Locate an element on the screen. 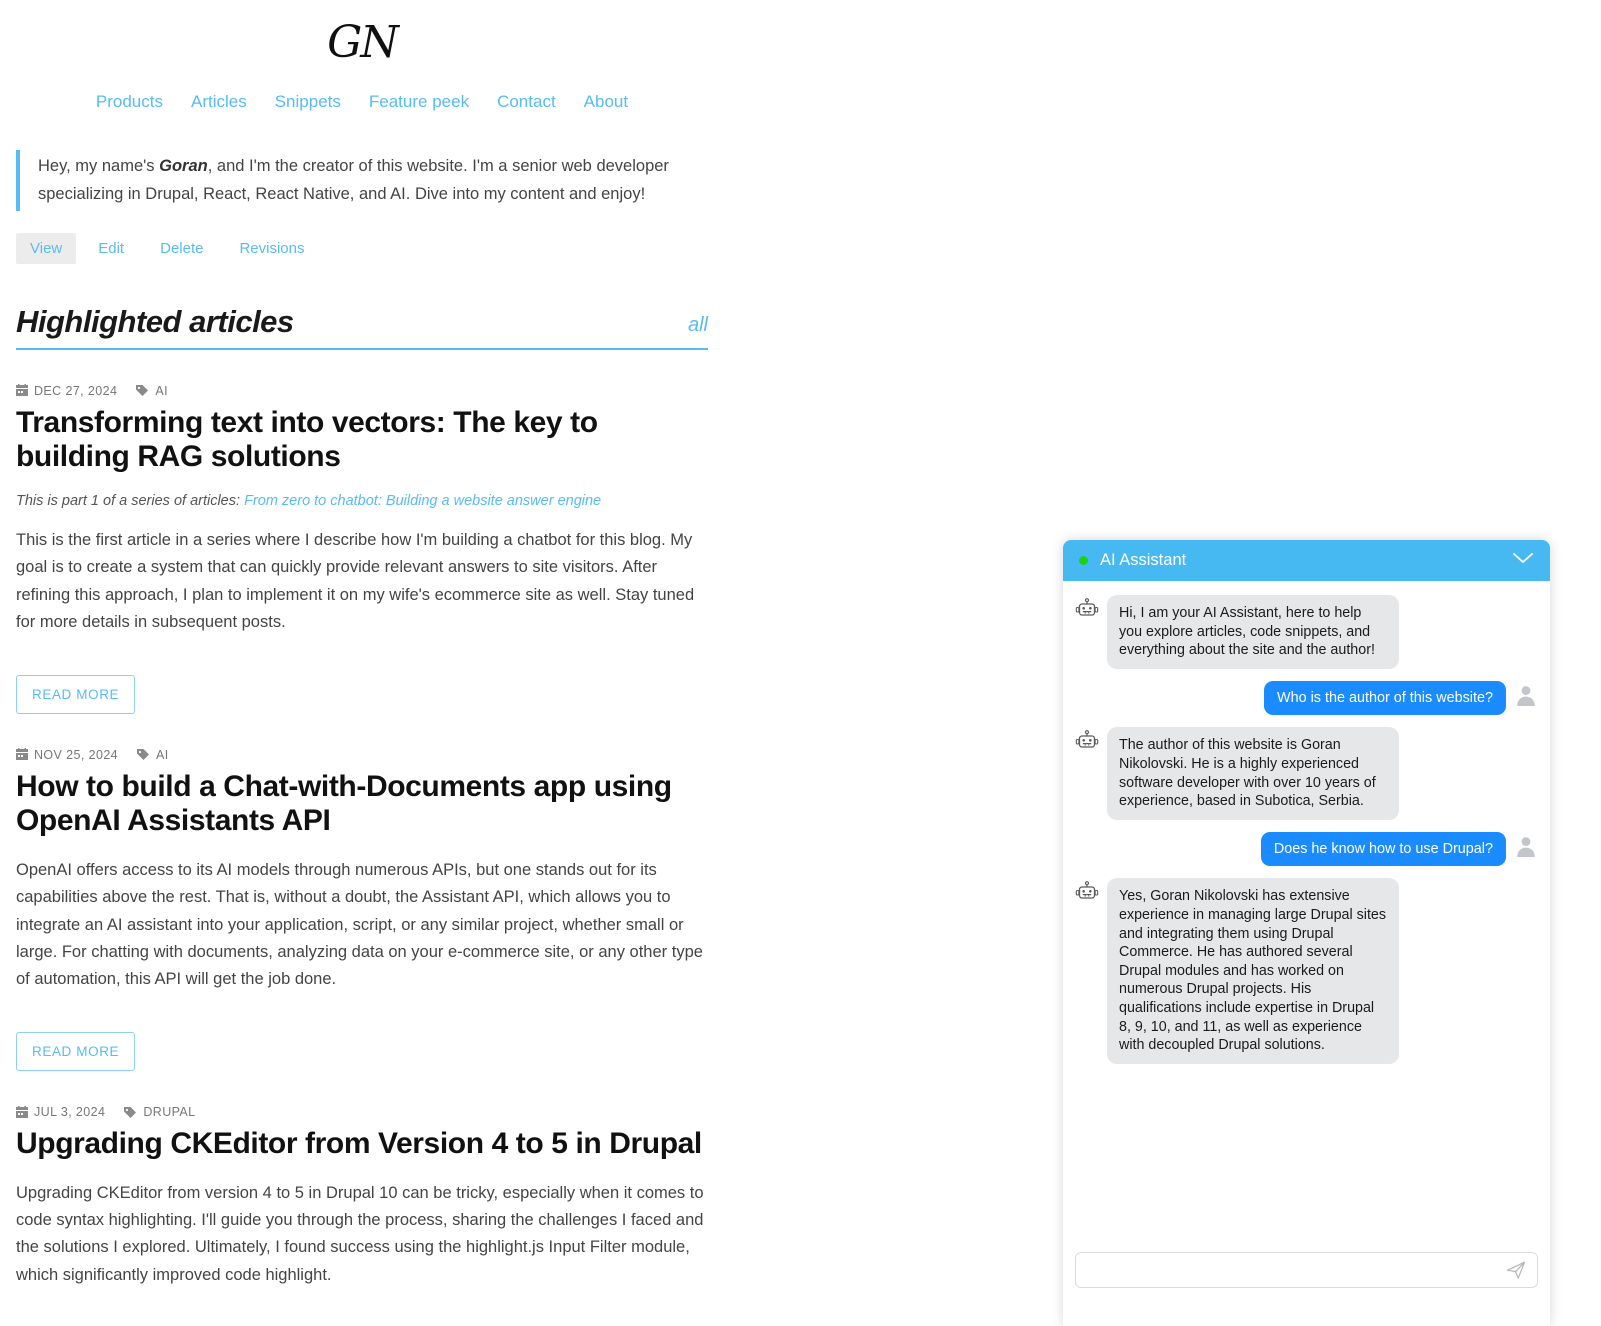 This screenshot has height=1326, width=1601. chat-input-wrapper is located at coordinates (1306, 1270).